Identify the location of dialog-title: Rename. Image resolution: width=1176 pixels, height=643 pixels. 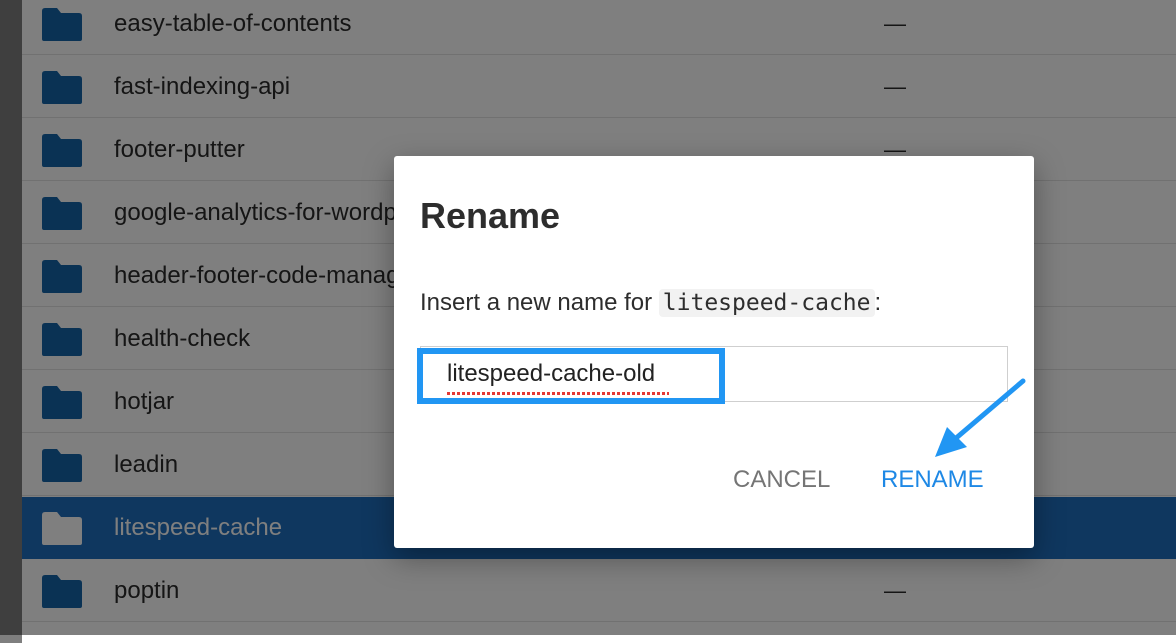
(490, 215).